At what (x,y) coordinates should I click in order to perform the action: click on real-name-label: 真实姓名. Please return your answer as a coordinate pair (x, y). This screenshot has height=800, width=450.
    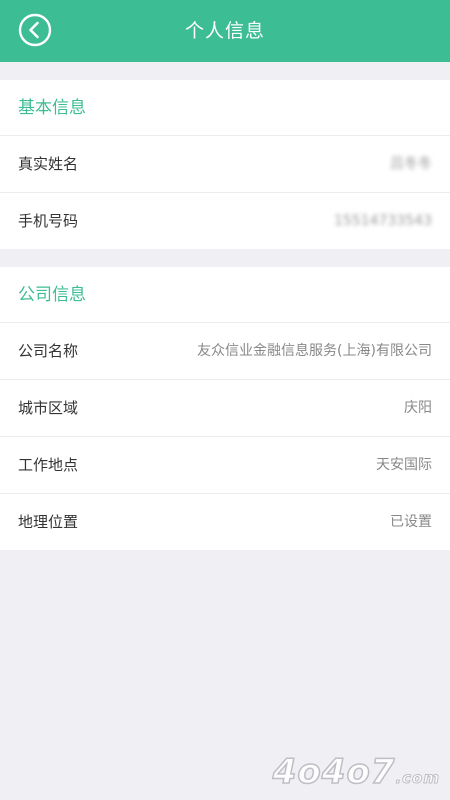
    Looking at the image, I should click on (48, 164).